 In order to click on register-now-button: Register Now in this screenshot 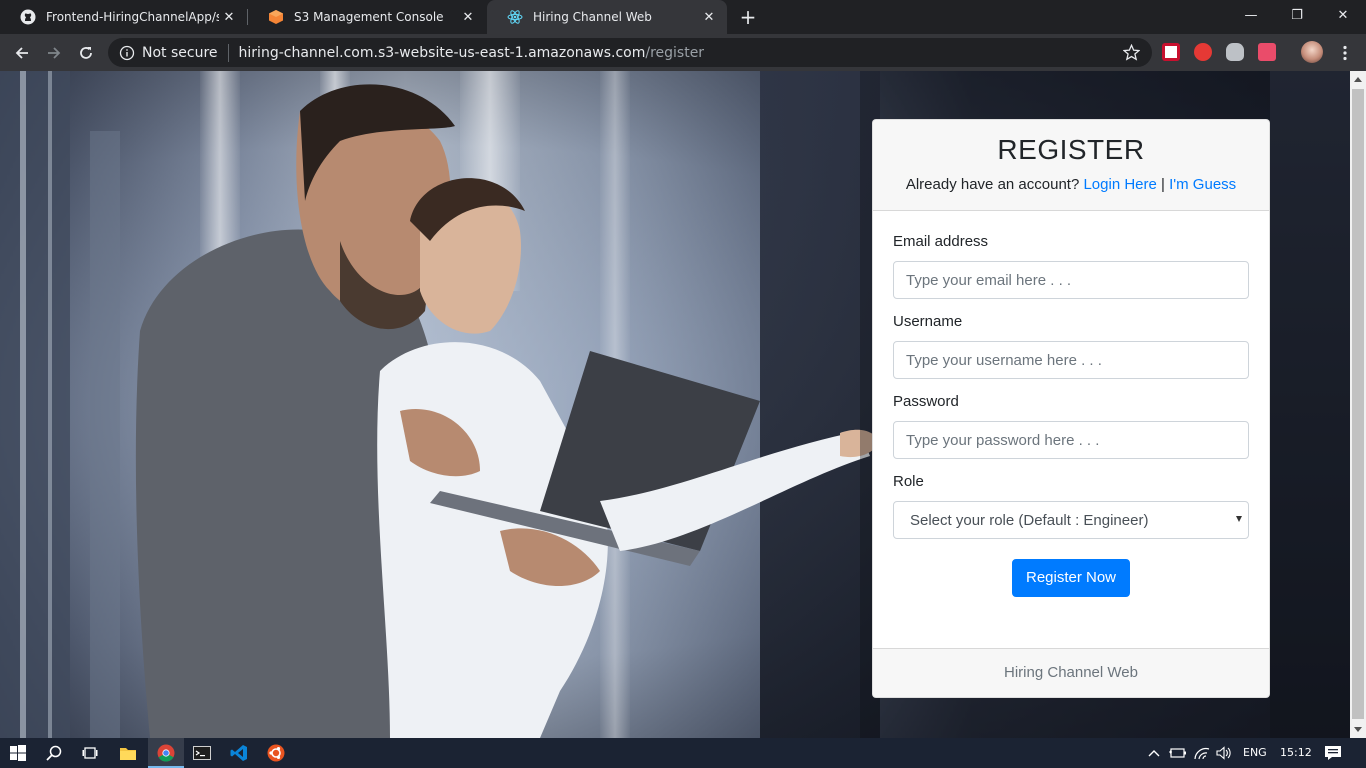, I will do `click(1071, 578)`.